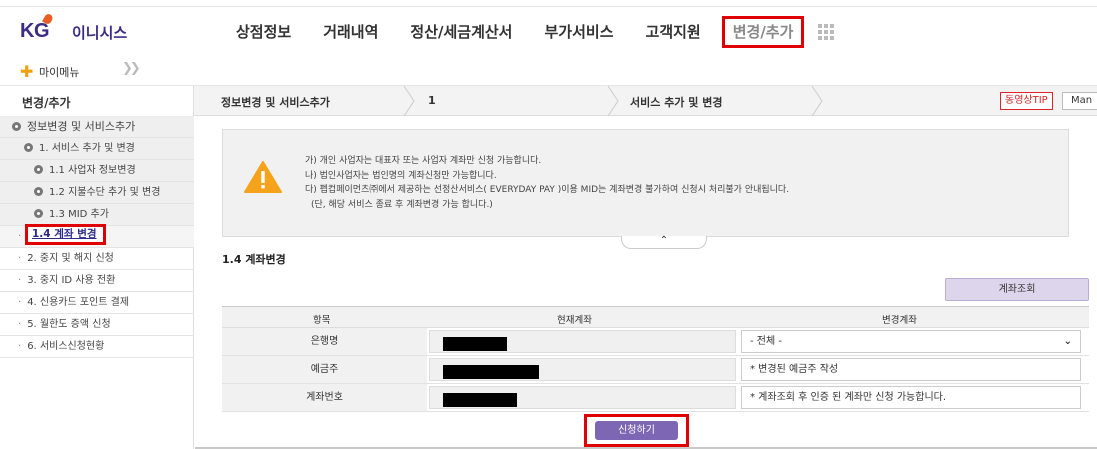 The image size is (1097, 449). I want to click on breadcrumb-step-service: 서비스 추가 및 변경, so click(676, 102).